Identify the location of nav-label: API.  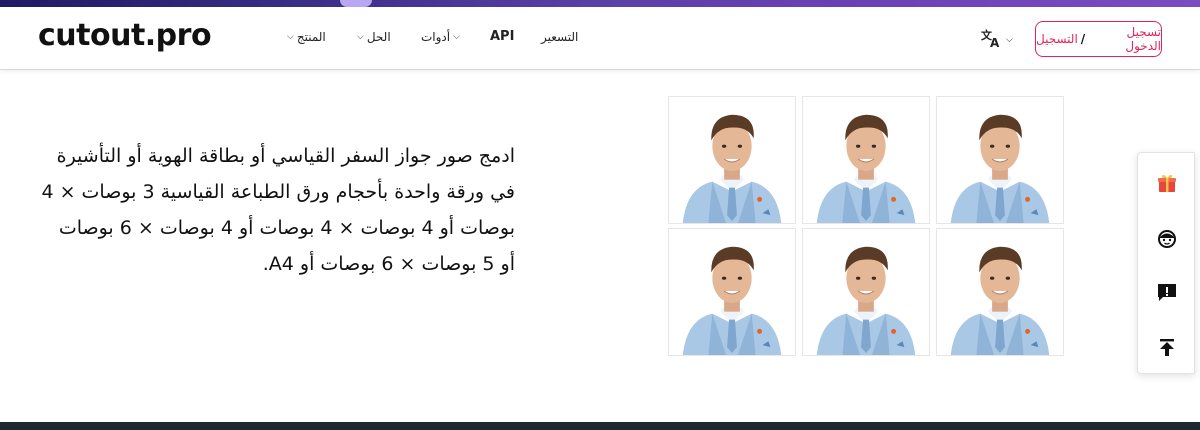
(502, 36).